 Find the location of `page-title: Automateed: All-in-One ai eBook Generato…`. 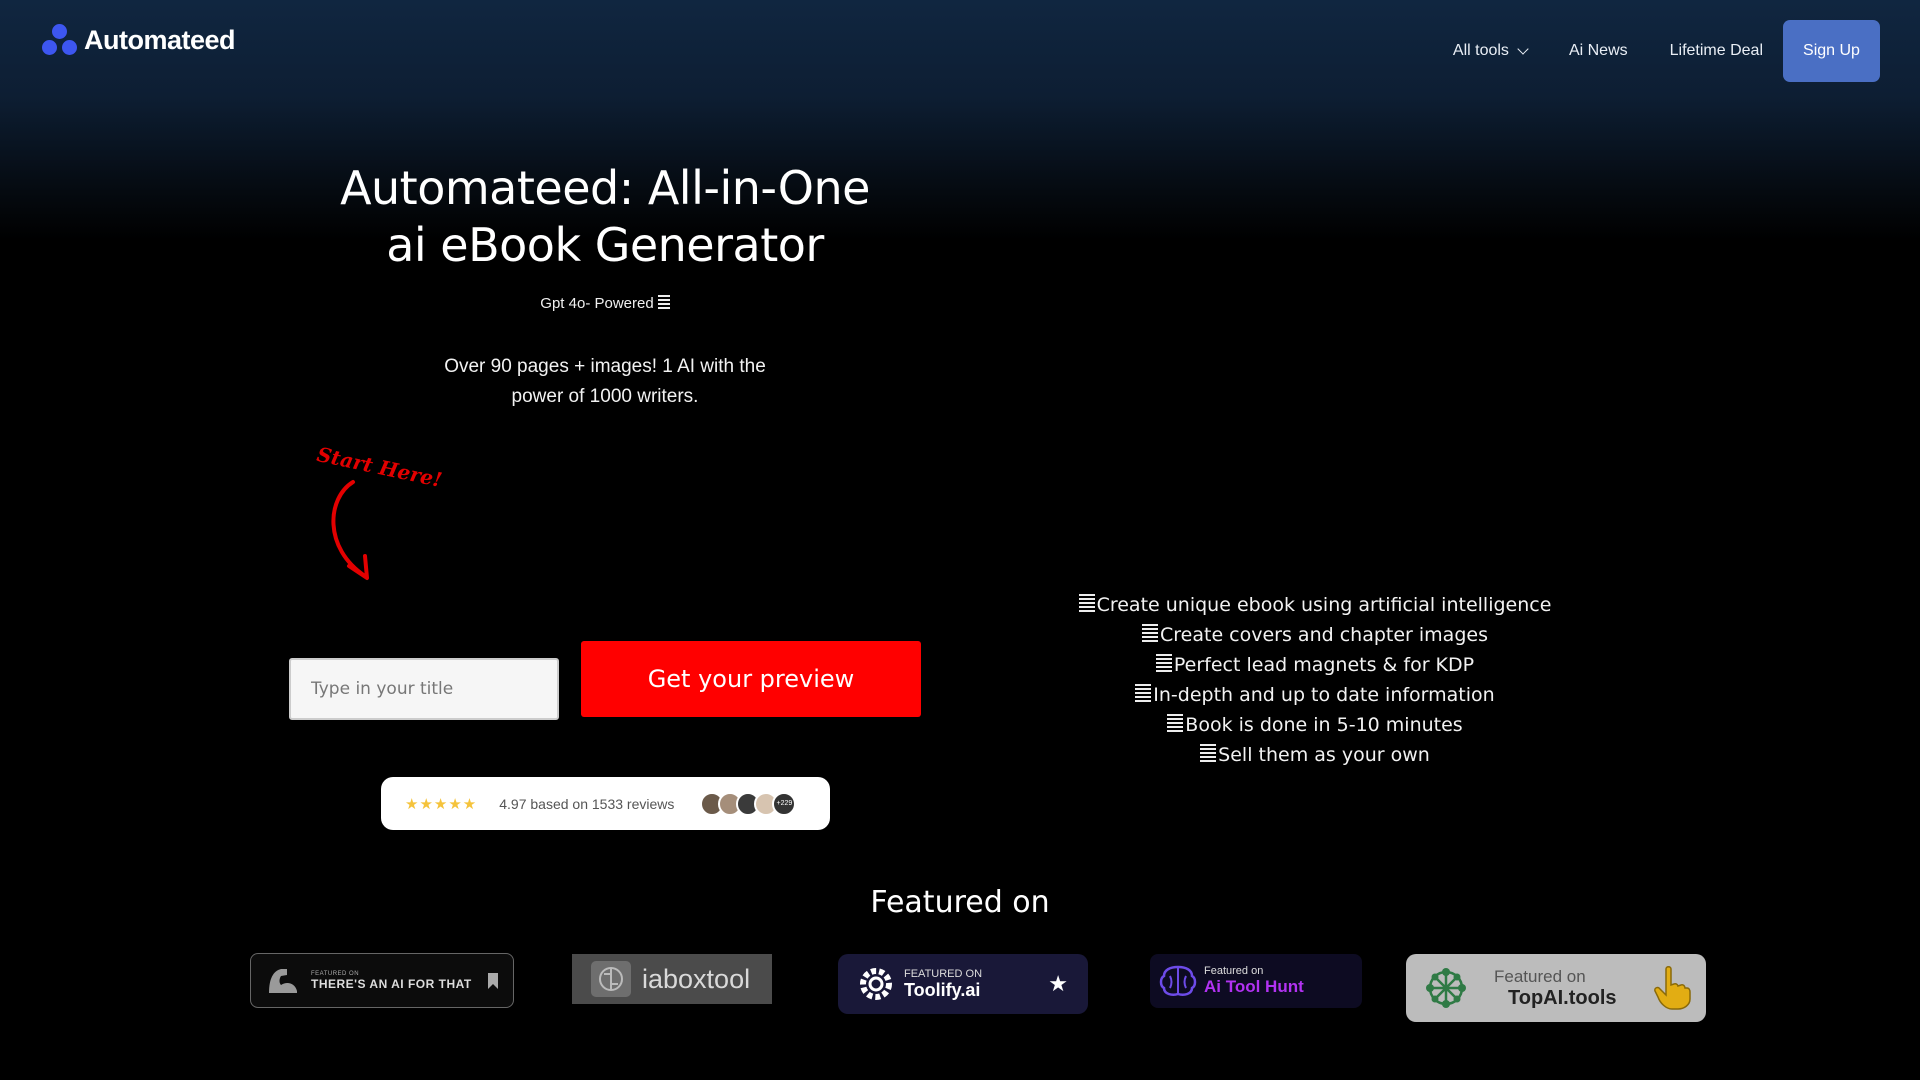

page-title: Automateed: All-in-One ai eBook Generato… is located at coordinates (605, 217).